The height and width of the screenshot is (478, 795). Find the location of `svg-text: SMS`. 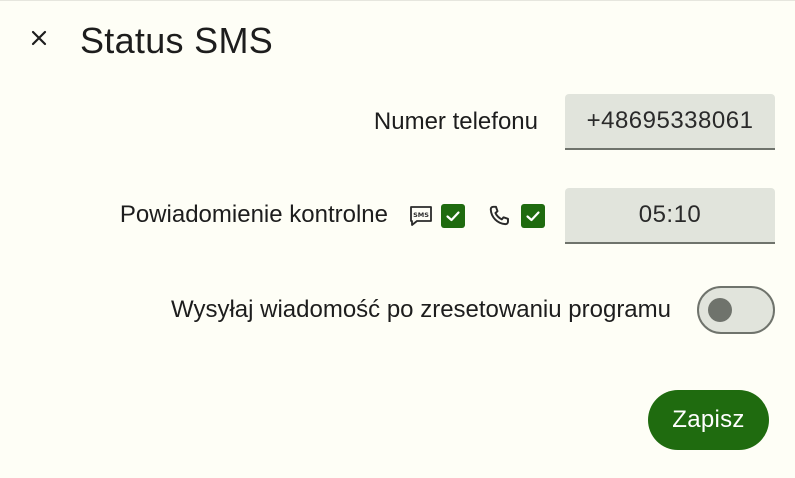

svg-text: SMS is located at coordinates (421, 215).